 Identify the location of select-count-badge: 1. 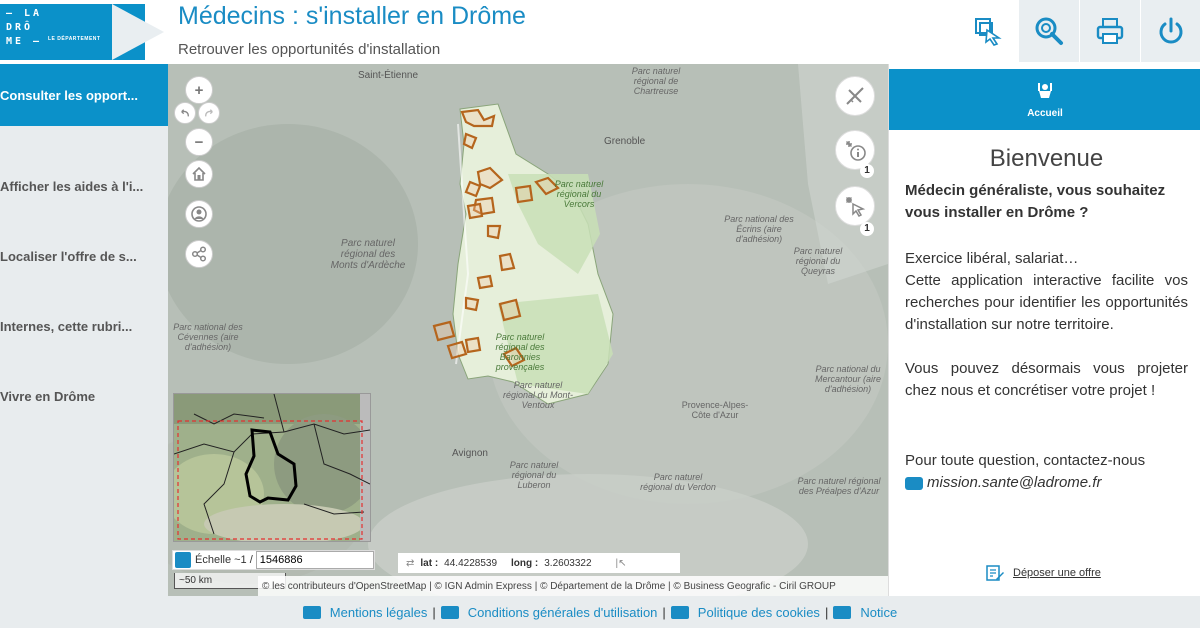
(867, 229).